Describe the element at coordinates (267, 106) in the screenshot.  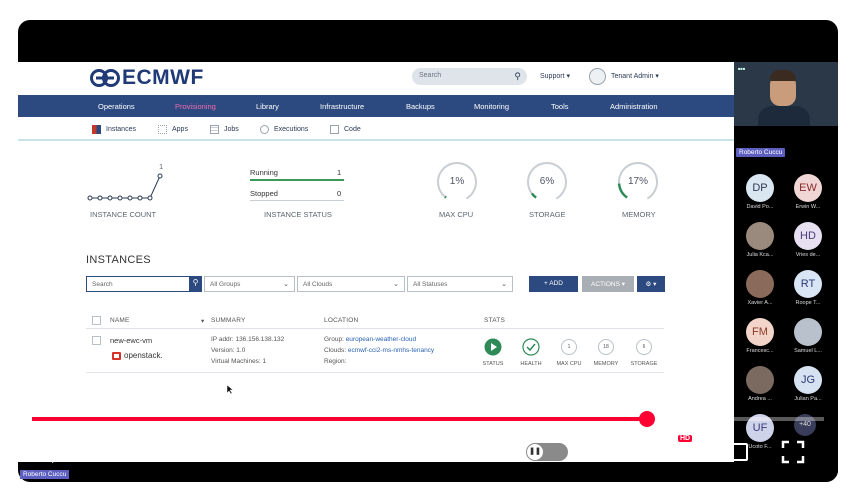
I see `nav-library: Library` at that location.